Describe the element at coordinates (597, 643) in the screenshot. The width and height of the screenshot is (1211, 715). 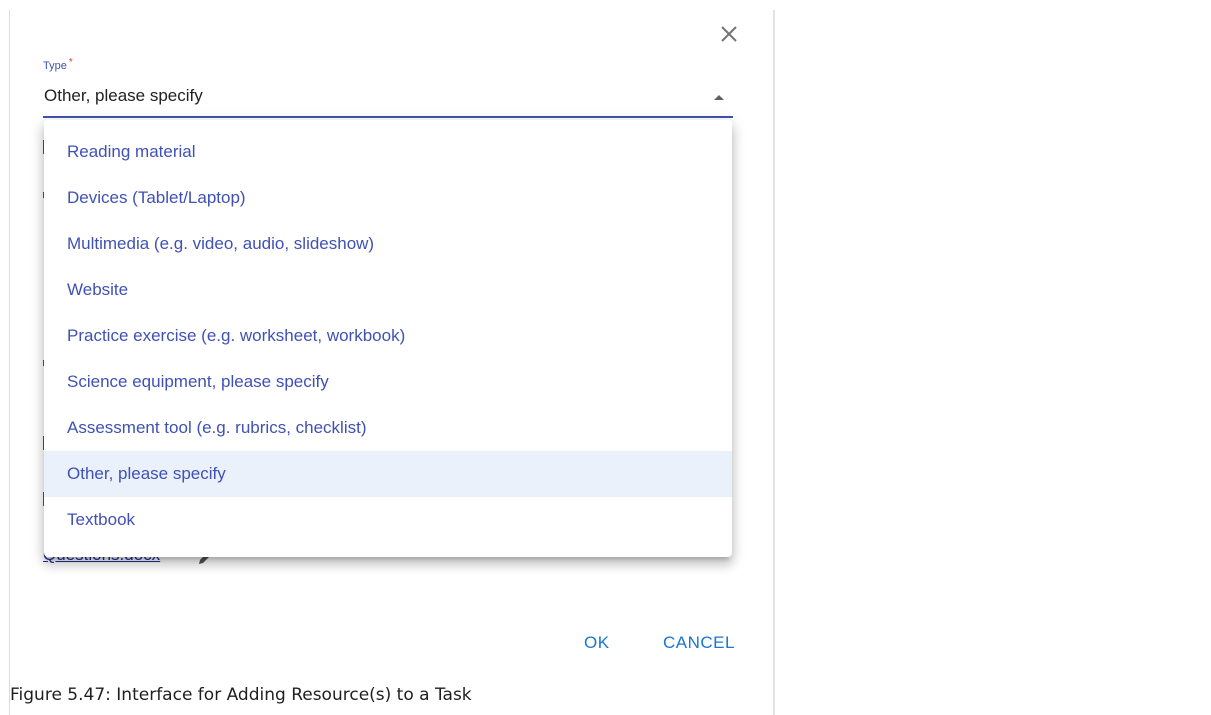
I see `ok-button: OK` at that location.